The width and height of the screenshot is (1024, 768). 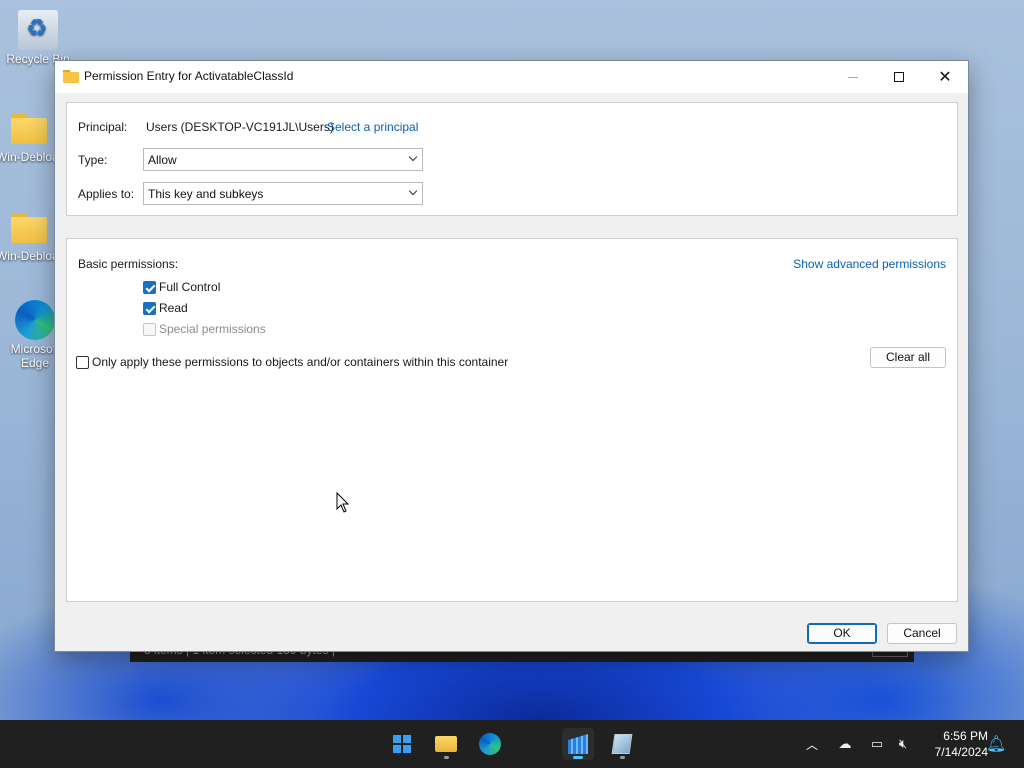 What do you see at coordinates (149, 329) in the screenshot?
I see `checkbox-disabled` at bounding box center [149, 329].